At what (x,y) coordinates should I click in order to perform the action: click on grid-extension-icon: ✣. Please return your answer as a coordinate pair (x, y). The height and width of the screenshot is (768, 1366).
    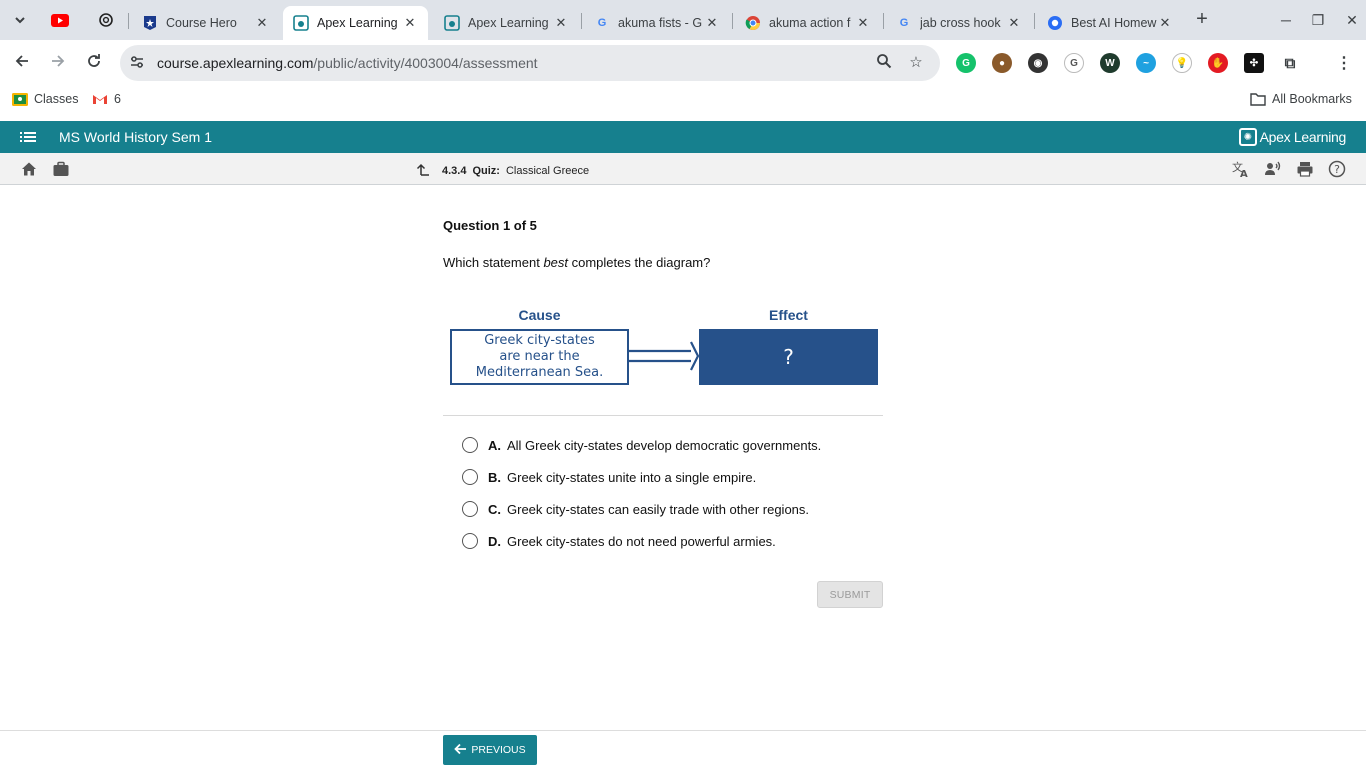
    Looking at the image, I should click on (1254, 63).